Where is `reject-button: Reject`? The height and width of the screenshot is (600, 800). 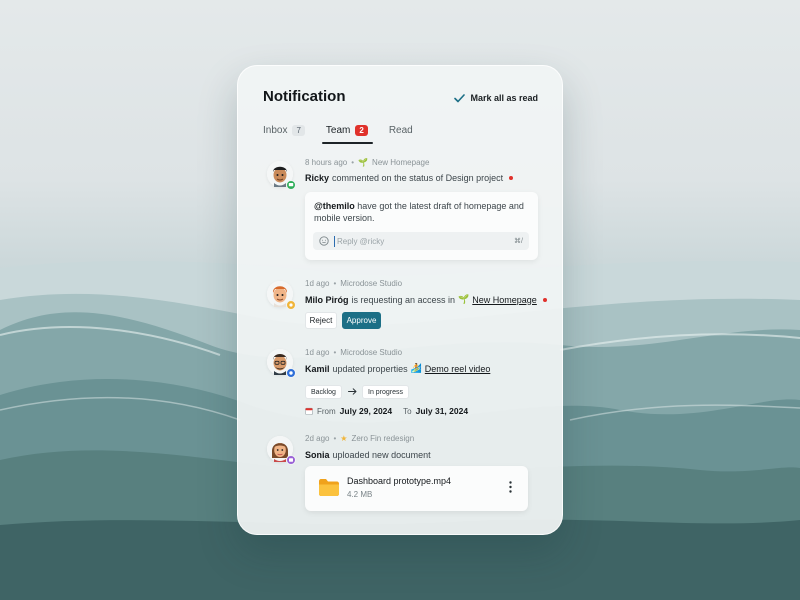
reject-button: Reject is located at coordinates (321, 320).